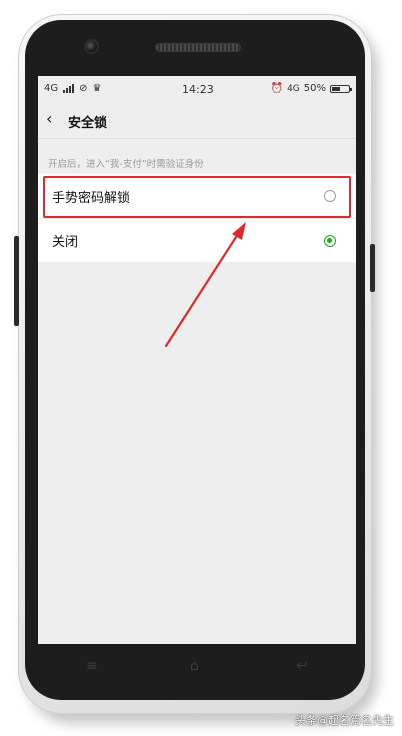 The width and height of the screenshot is (402, 736). What do you see at coordinates (372, 268) in the screenshot?
I see `volume-button` at bounding box center [372, 268].